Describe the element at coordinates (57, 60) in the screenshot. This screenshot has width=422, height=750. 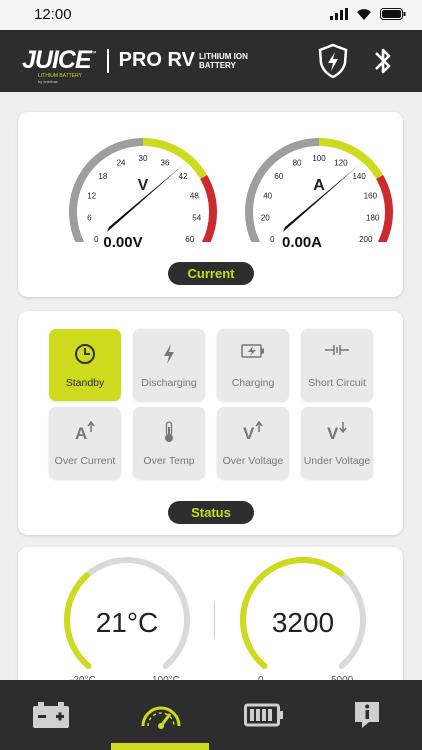
I see `juice-logo: JUICE` at that location.